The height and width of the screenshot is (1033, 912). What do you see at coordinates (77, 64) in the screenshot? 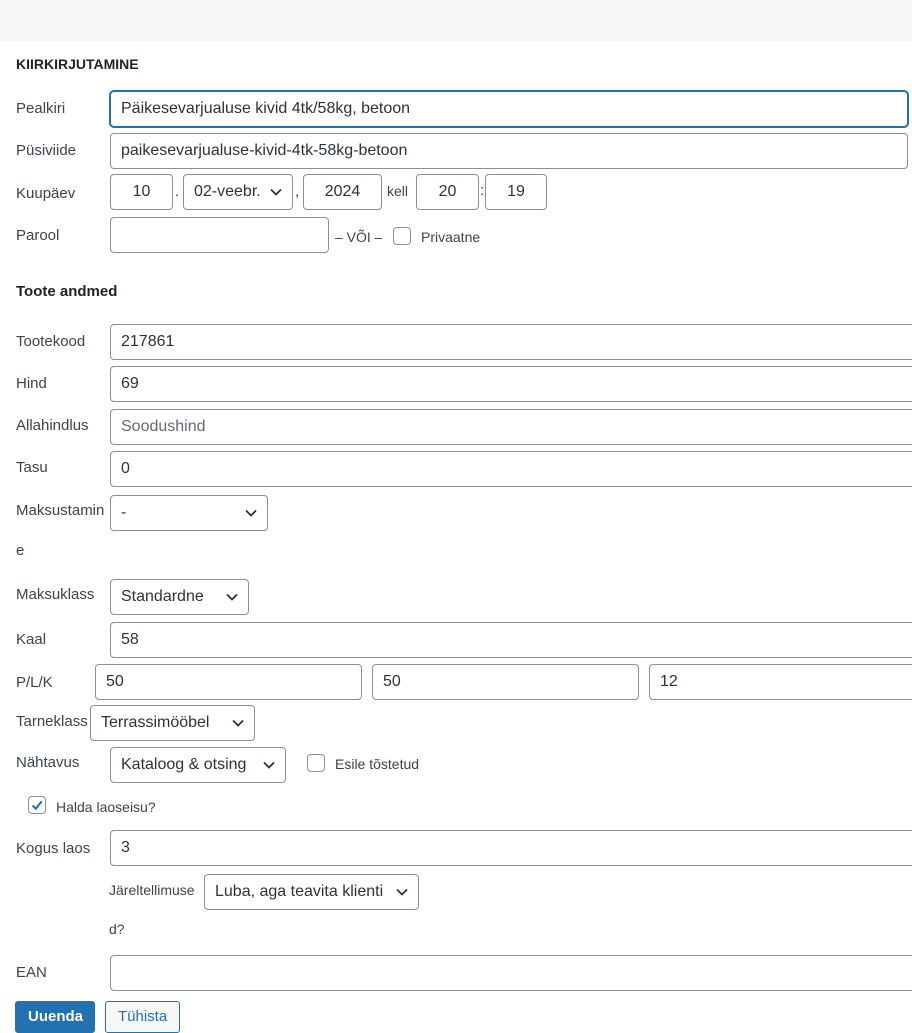
I see `section-title-quick-edit: KIIRKIRJUTAMINE` at bounding box center [77, 64].